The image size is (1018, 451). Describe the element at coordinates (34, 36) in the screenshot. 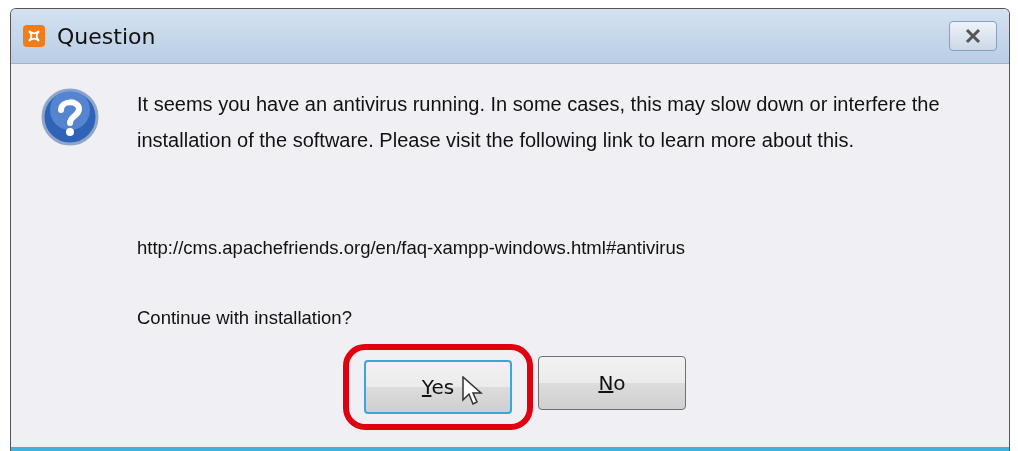

I see `app-icon` at that location.